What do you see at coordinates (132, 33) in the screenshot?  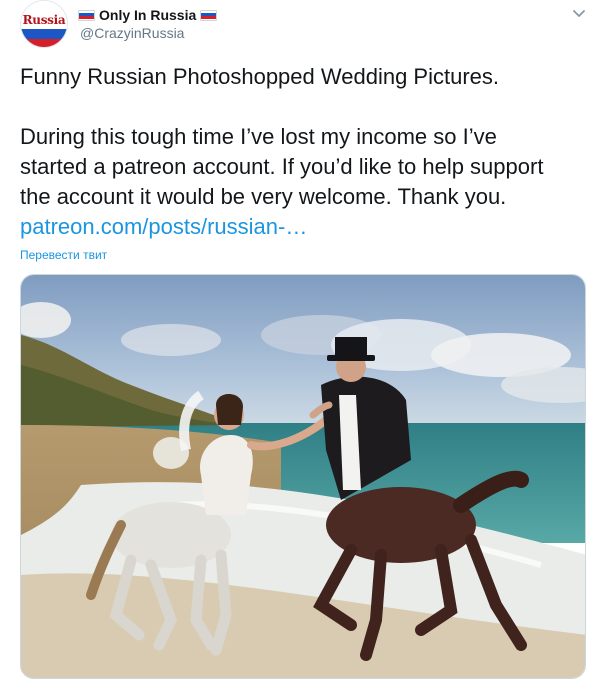 I see `user-handle: @CrazyinRussia` at bounding box center [132, 33].